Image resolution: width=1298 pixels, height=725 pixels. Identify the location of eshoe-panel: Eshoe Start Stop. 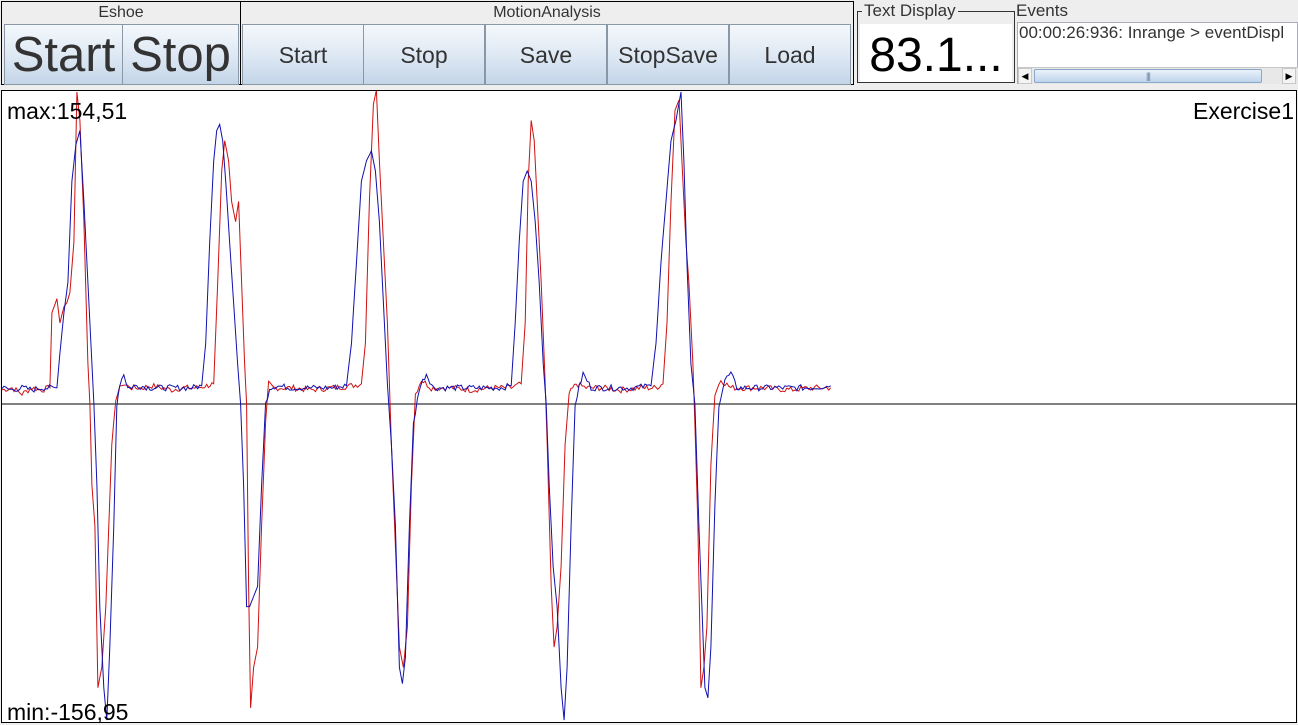
(121, 43).